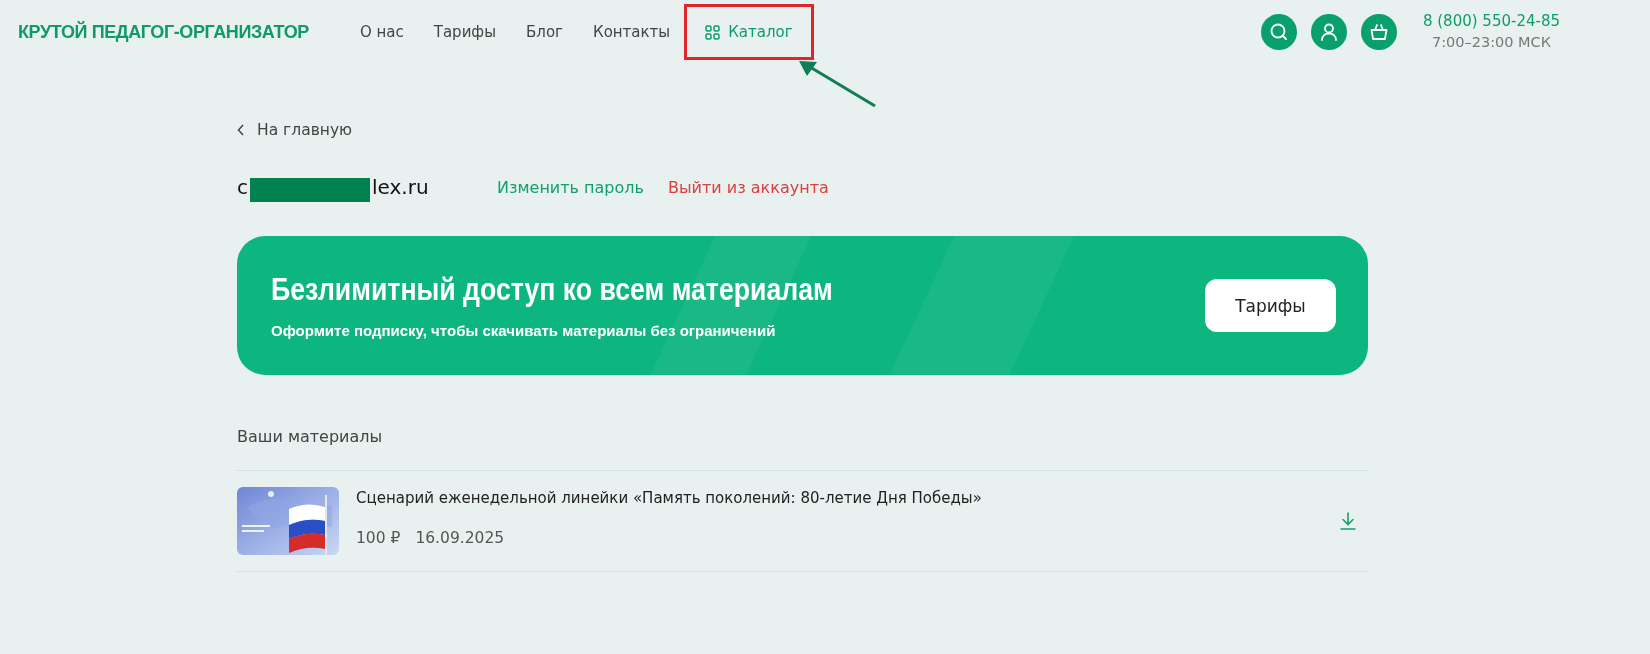 This screenshot has height=654, width=1650. Describe the element at coordinates (1270, 305) in the screenshot. I see `tariffs-button: Тарифы` at that location.